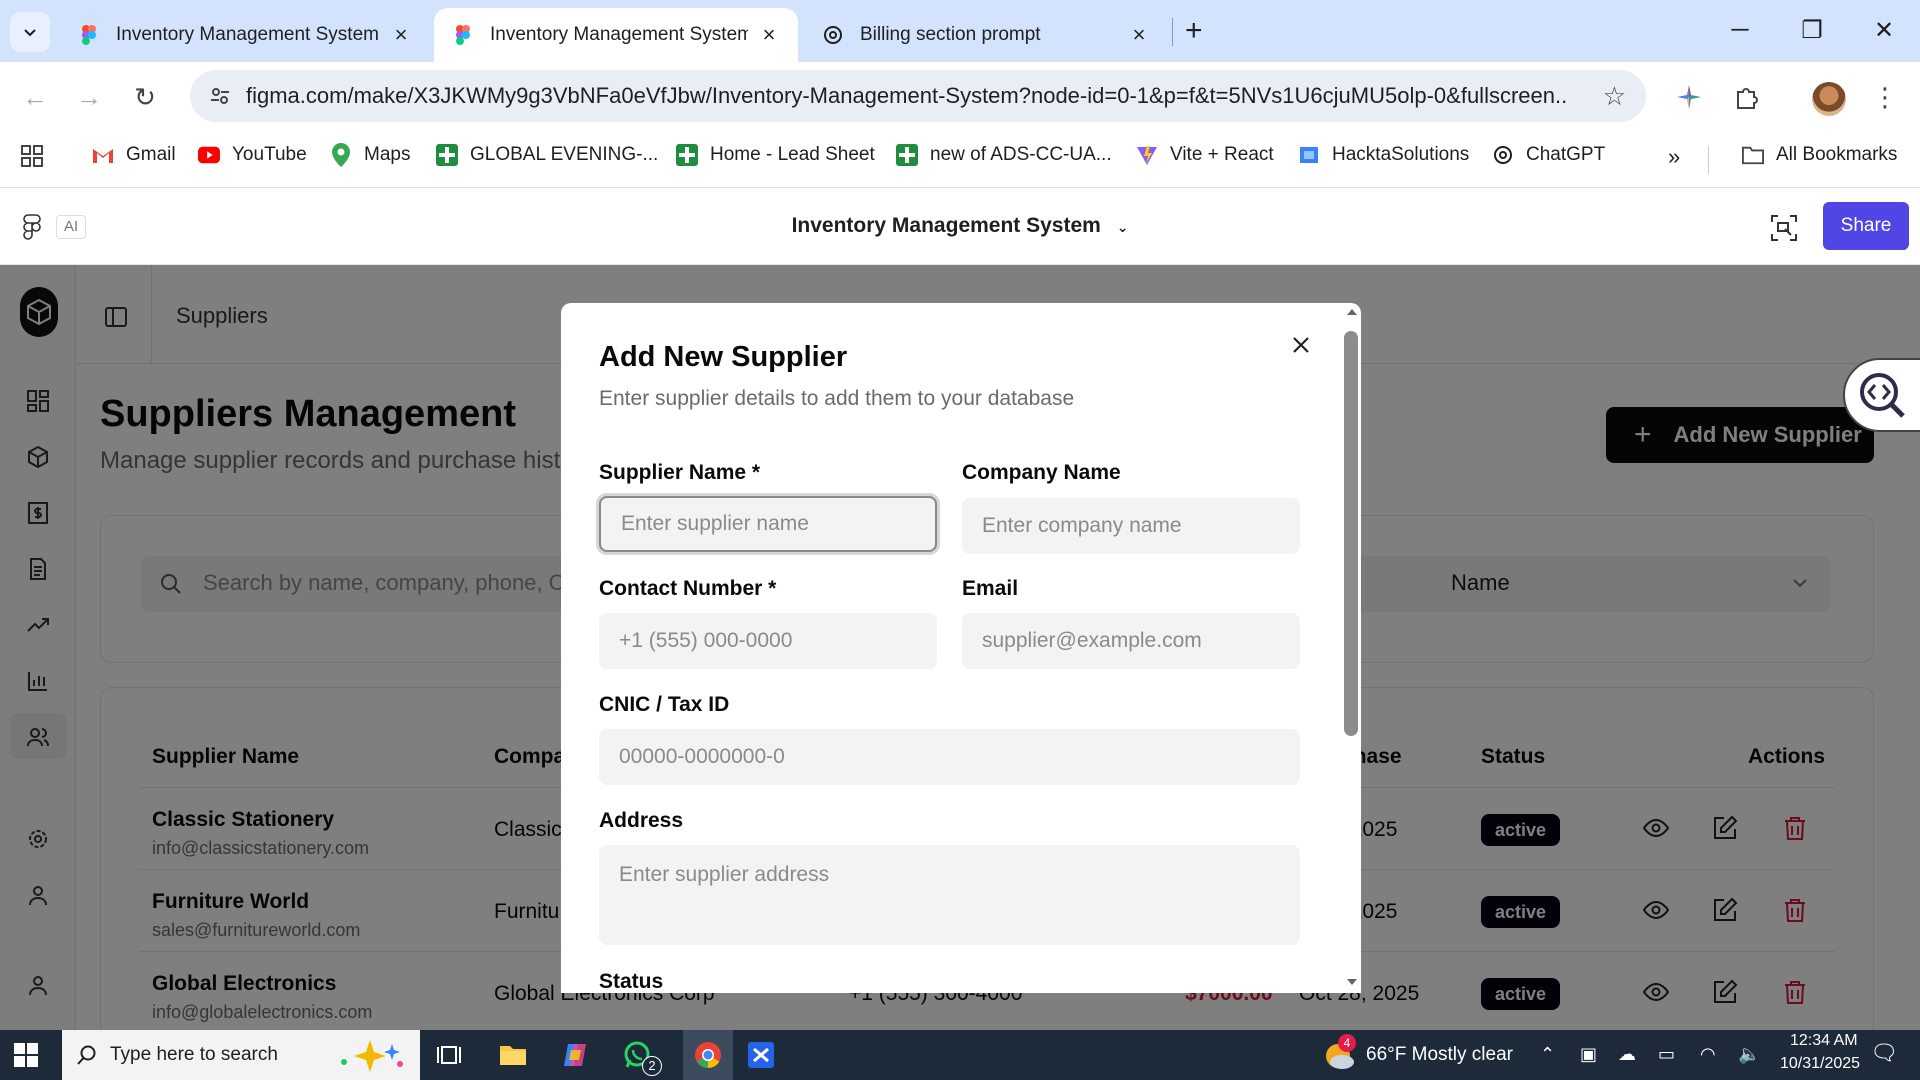 This screenshot has width=1920, height=1080. Describe the element at coordinates (32, 156) in the screenshot. I see `apps-icon` at that location.